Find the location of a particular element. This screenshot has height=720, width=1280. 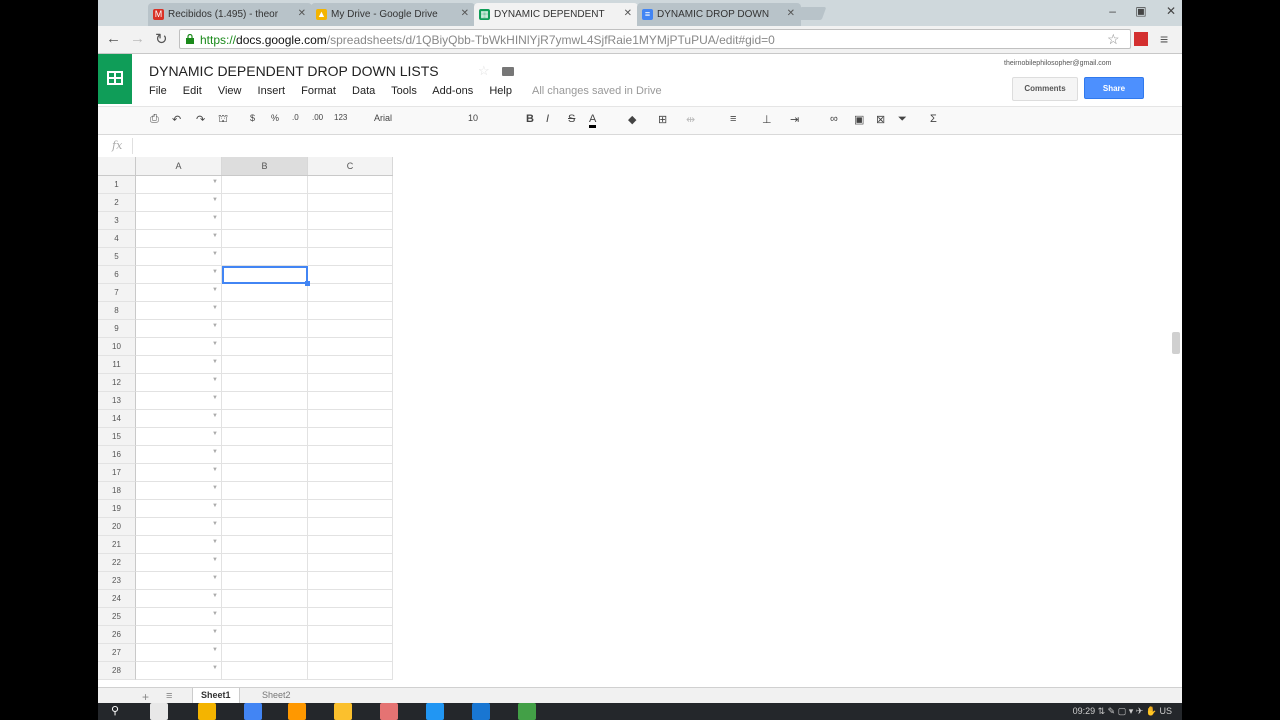

row-header: 15 is located at coordinates (117, 437).